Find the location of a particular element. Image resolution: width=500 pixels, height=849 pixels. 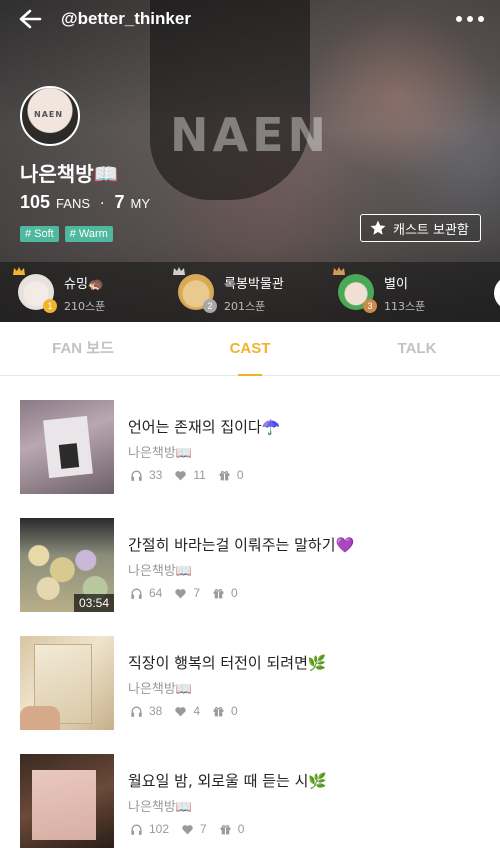

ranking-name: 별이 is located at coordinates (396, 284).